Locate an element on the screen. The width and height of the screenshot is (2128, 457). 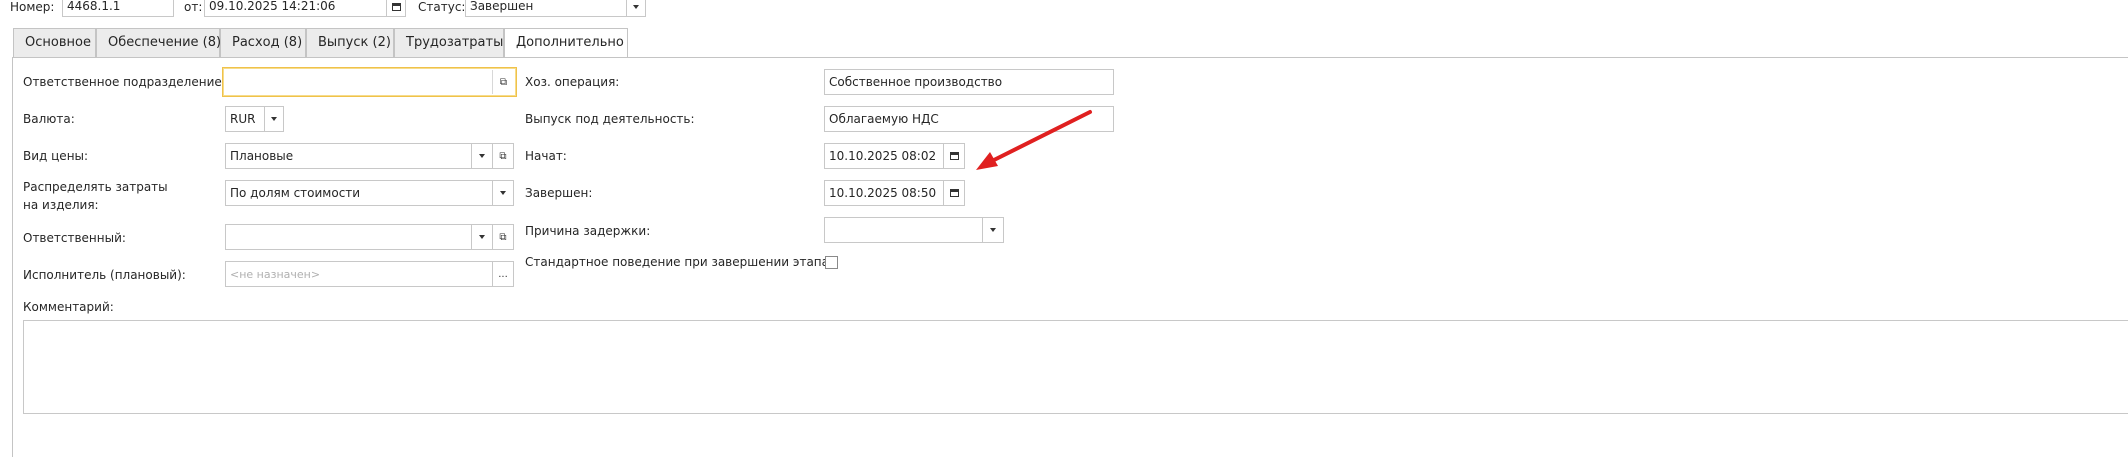
price-type-label: Вид цены: is located at coordinates (56, 156).